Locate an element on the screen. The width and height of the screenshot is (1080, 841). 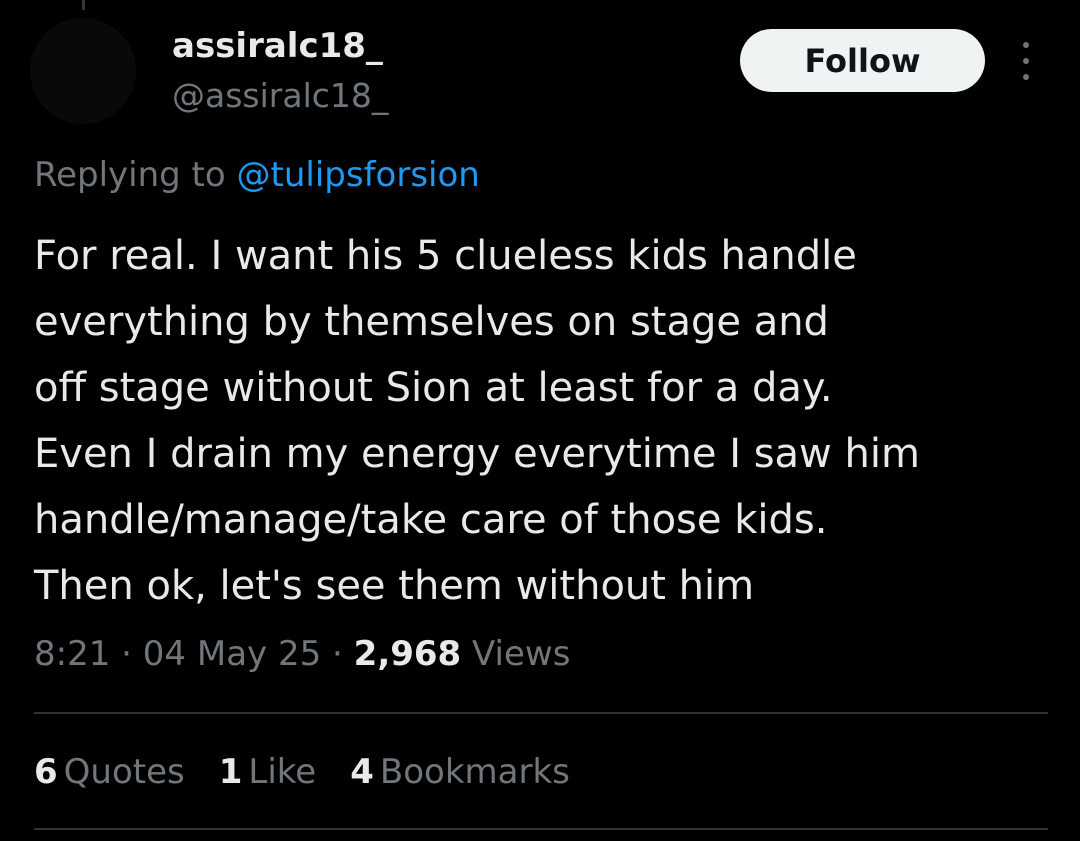
reply-context: Replying to @tulipsforsion is located at coordinates (257, 175).